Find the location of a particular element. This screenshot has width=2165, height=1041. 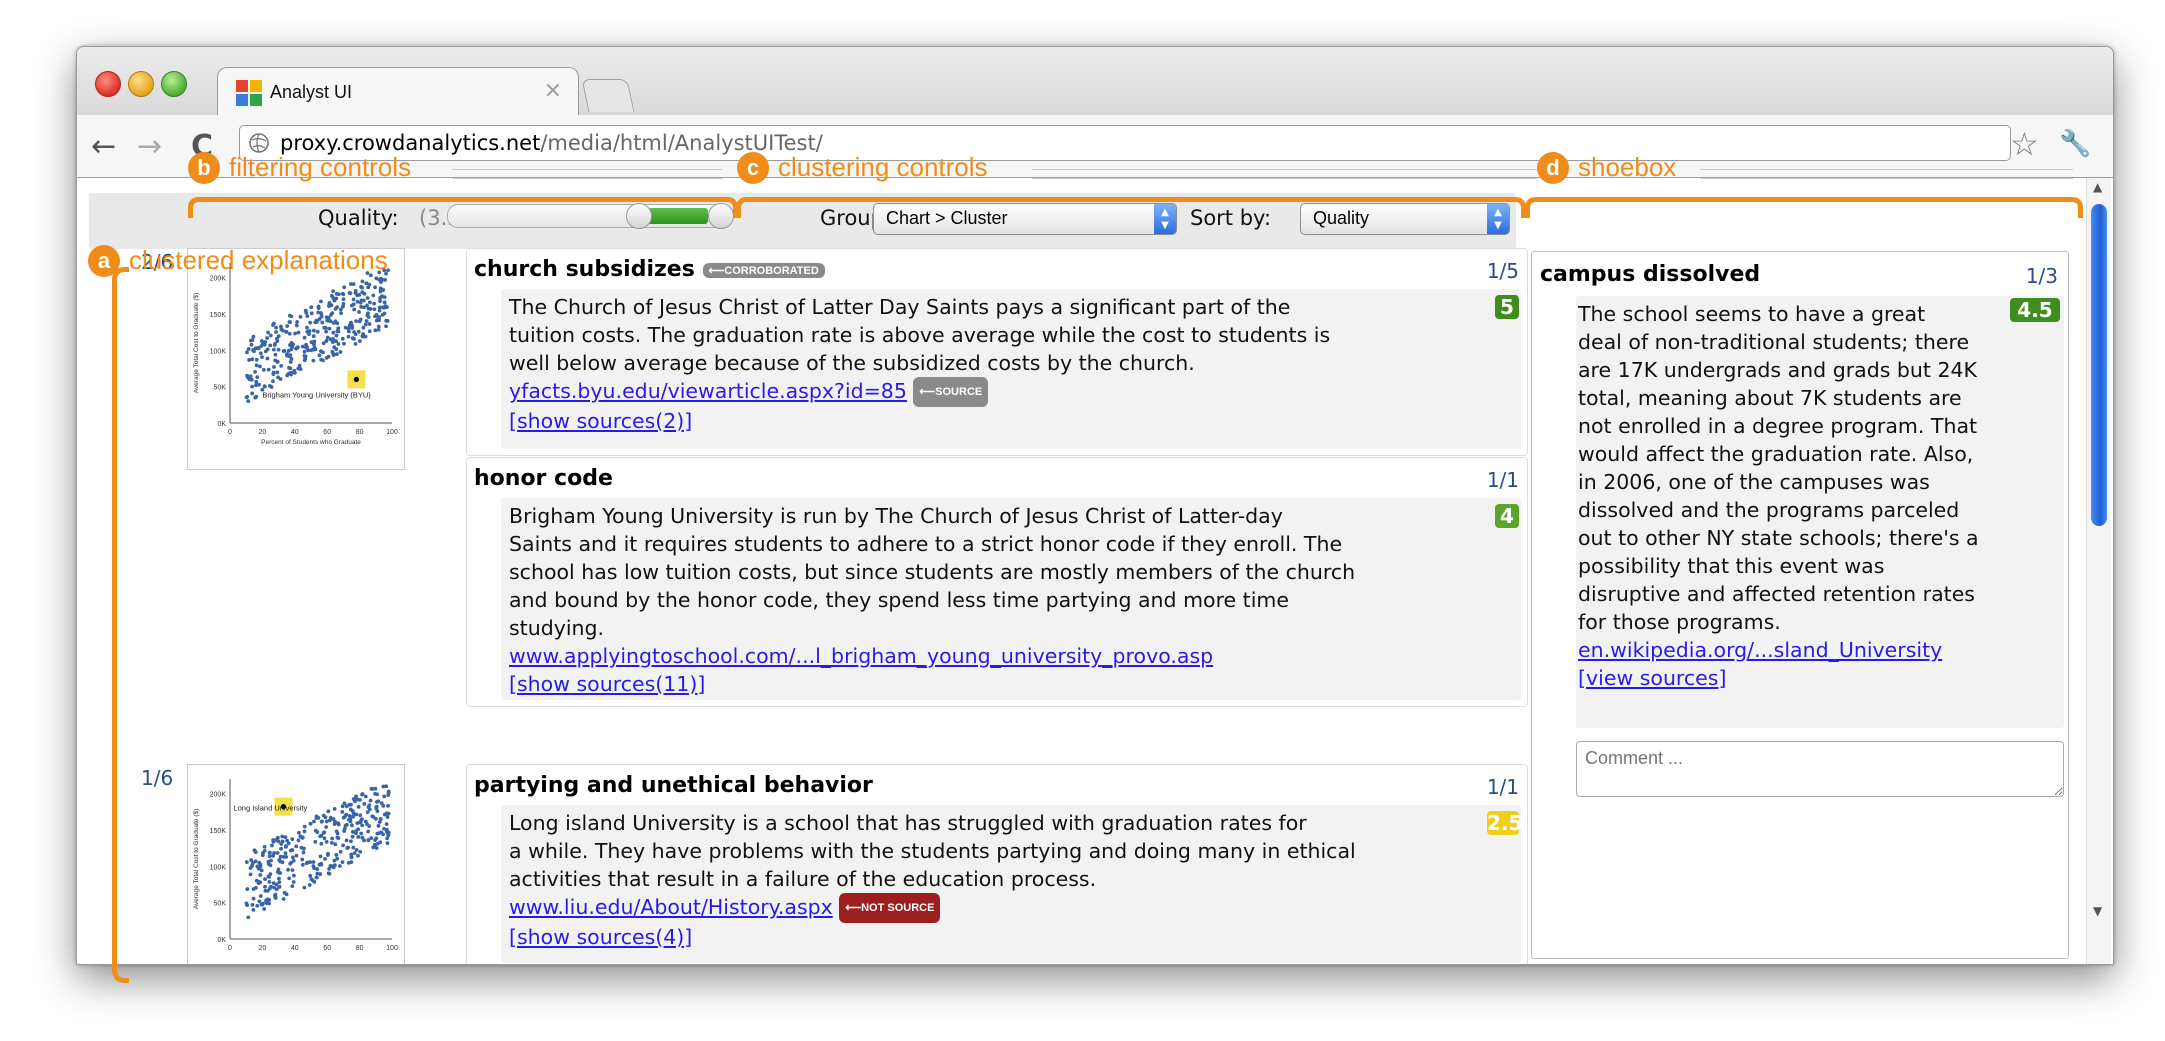

scroll-down-icon: ▼ is located at coordinates (2097, 911).